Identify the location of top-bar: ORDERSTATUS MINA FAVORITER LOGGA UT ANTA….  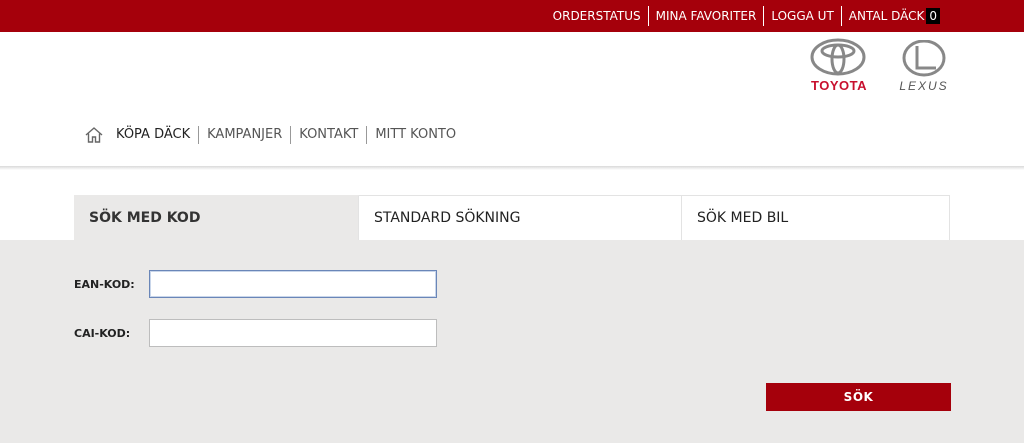
(512, 16).